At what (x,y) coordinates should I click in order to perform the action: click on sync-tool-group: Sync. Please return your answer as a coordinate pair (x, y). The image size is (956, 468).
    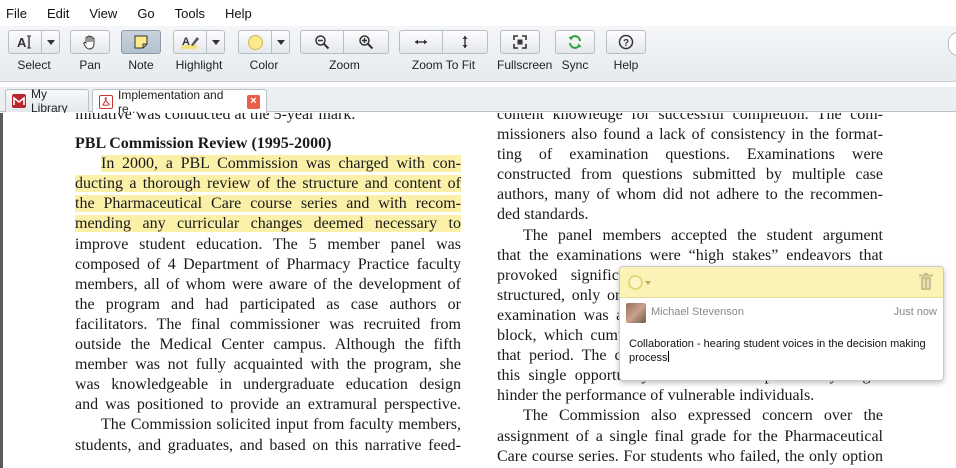
    Looking at the image, I should click on (575, 51).